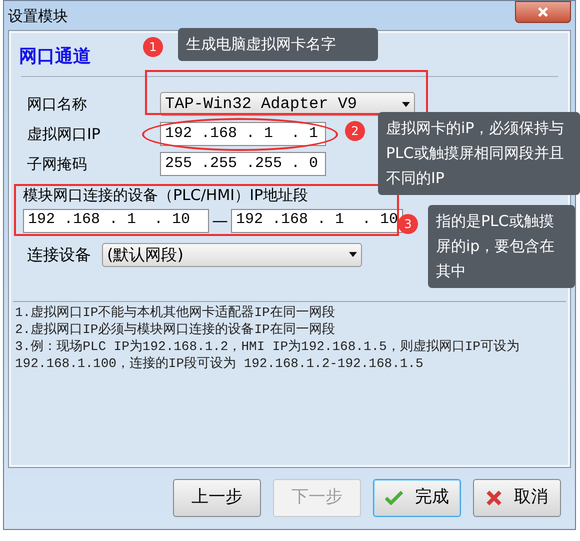 The width and height of the screenshot is (580, 541). Describe the element at coordinates (217, 498) in the screenshot. I see `dialog-button: 上一步` at that location.